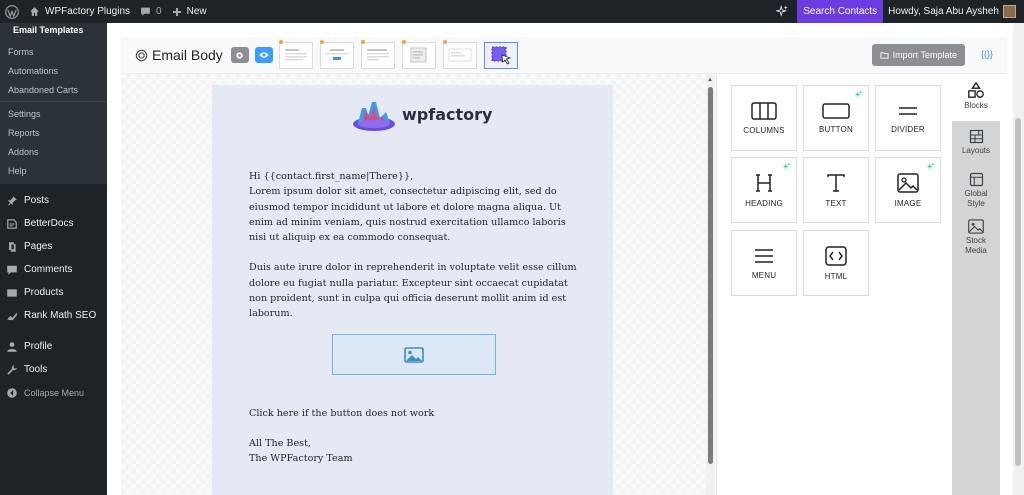 The width and height of the screenshot is (1024, 495). What do you see at coordinates (836, 110) in the screenshot?
I see `button-icon` at bounding box center [836, 110].